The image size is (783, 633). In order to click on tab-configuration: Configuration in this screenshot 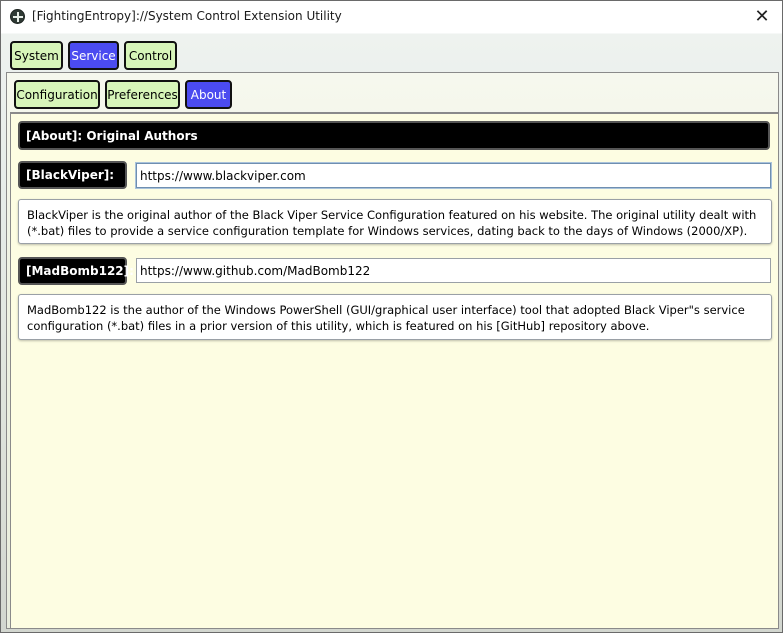, I will do `click(57, 94)`.